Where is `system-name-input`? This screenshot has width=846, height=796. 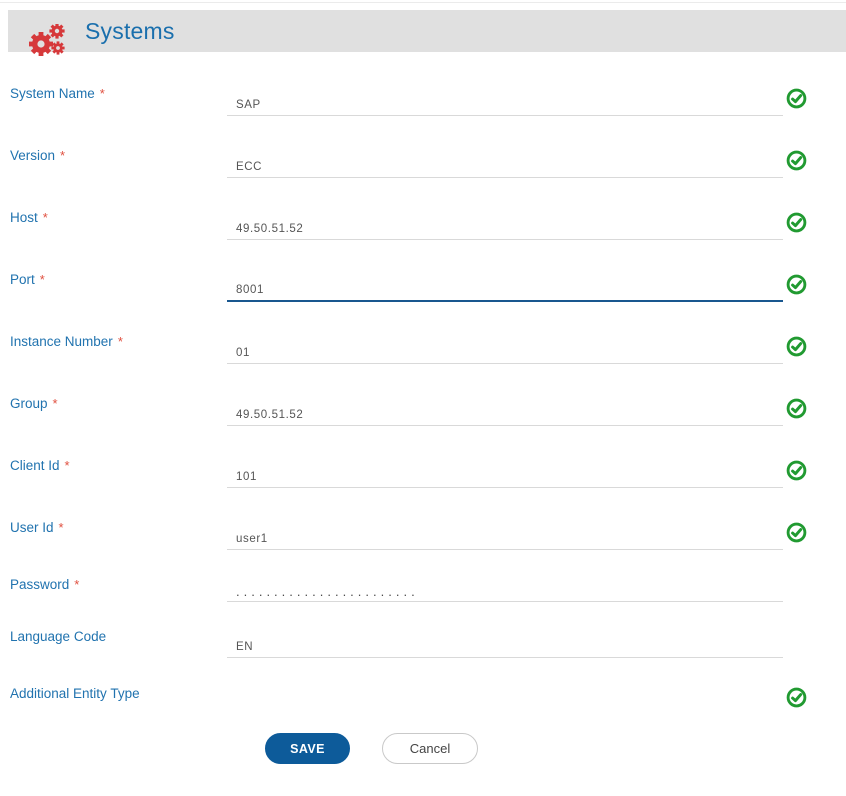 system-name-input is located at coordinates (505, 105).